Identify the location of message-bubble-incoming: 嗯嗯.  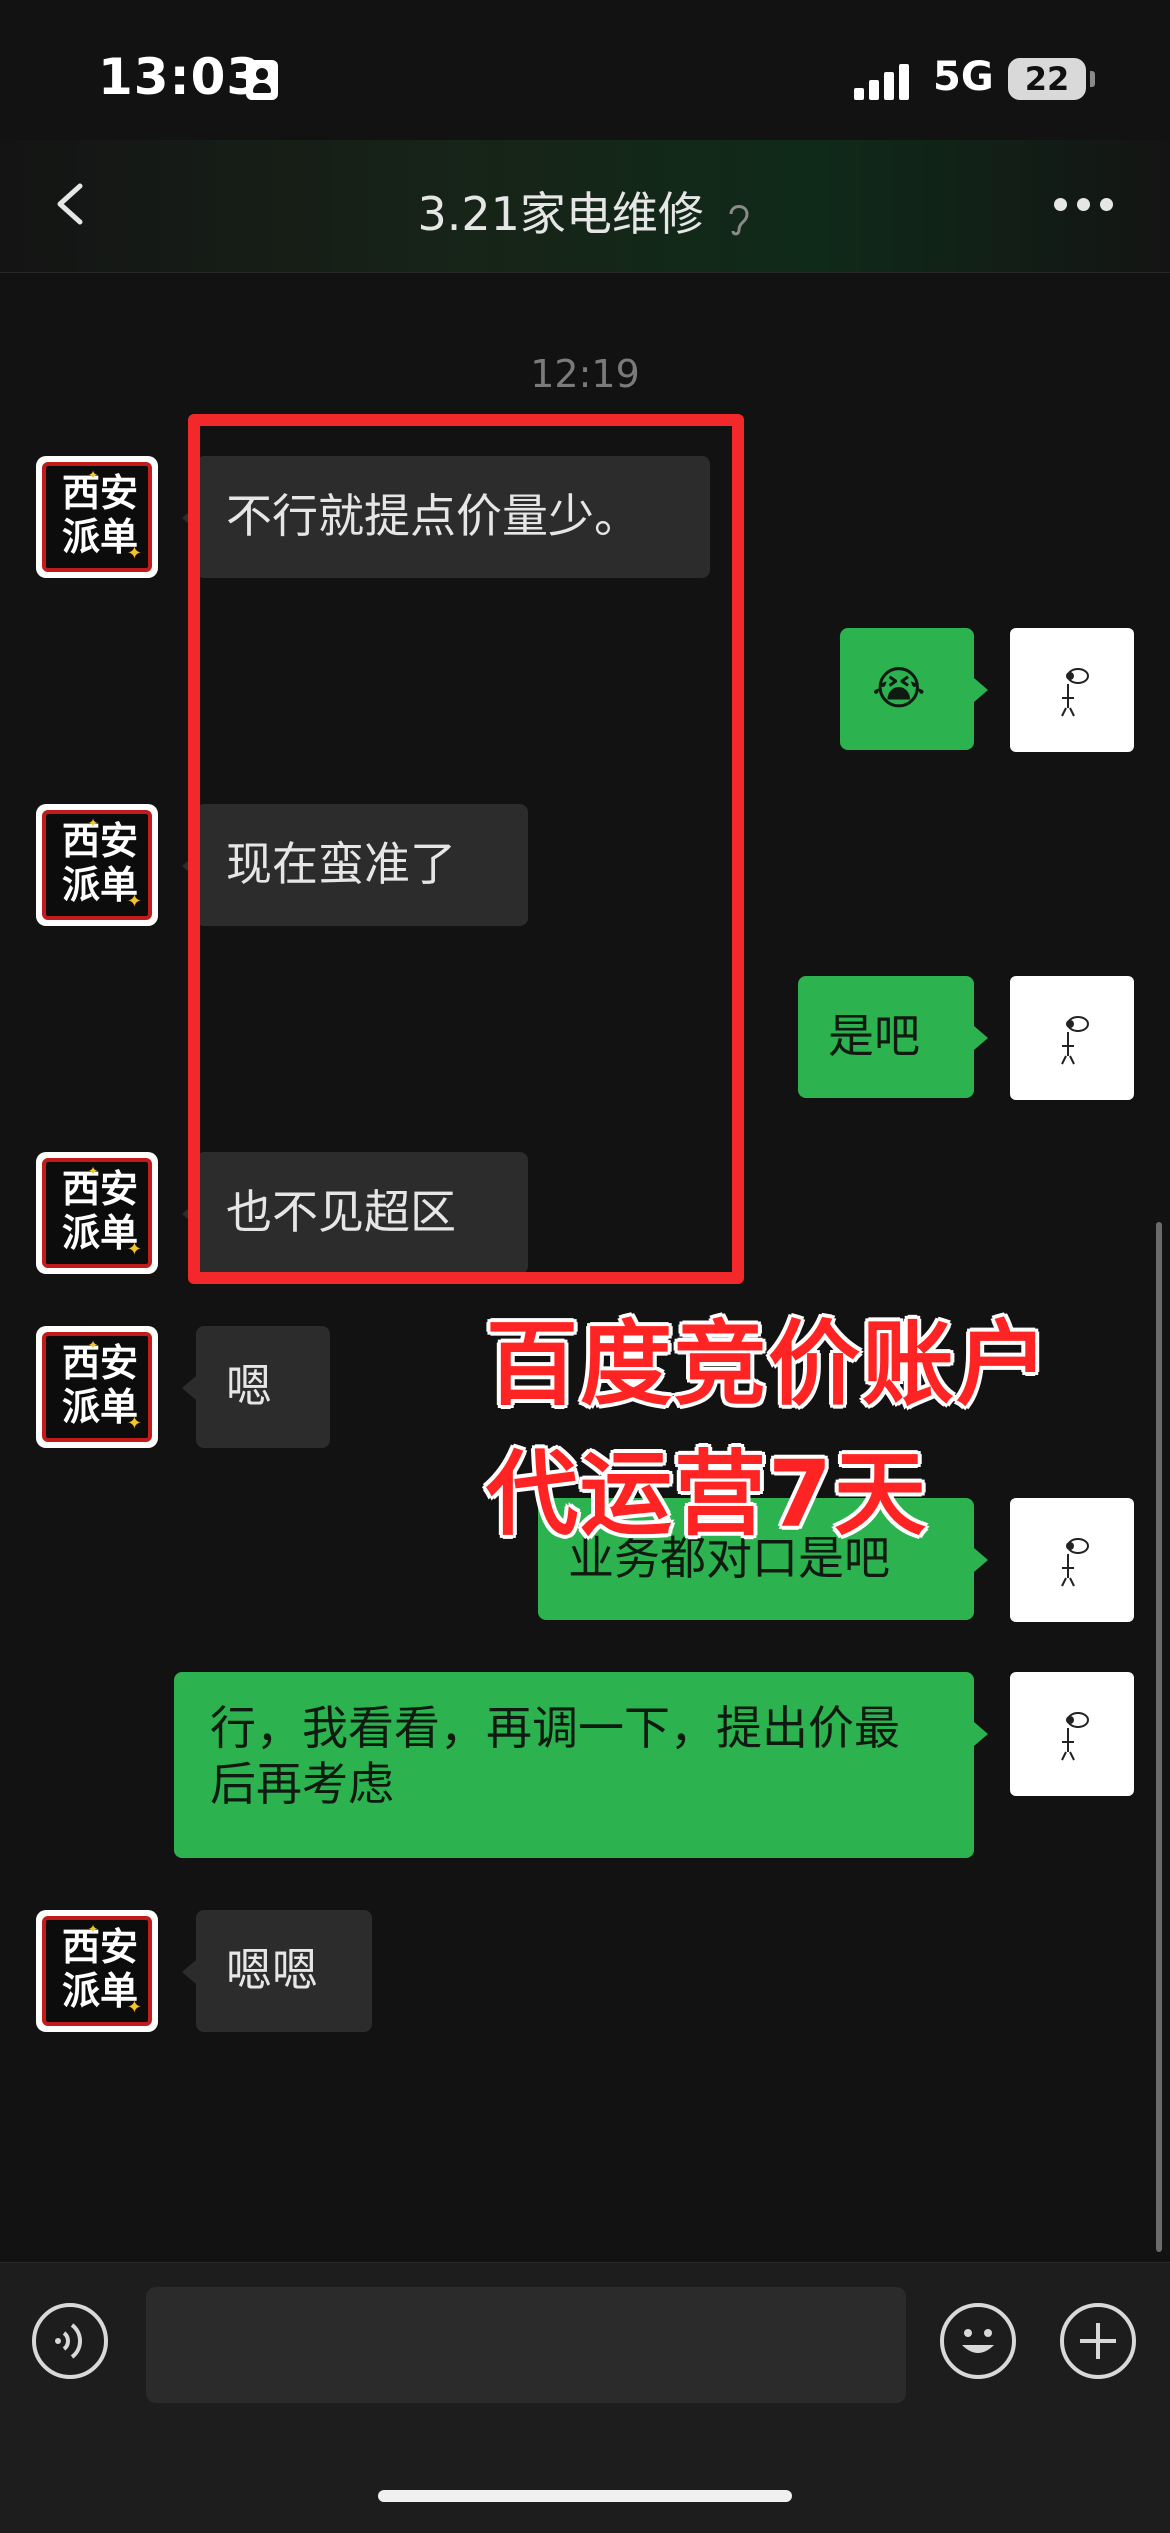
(277, 1971).